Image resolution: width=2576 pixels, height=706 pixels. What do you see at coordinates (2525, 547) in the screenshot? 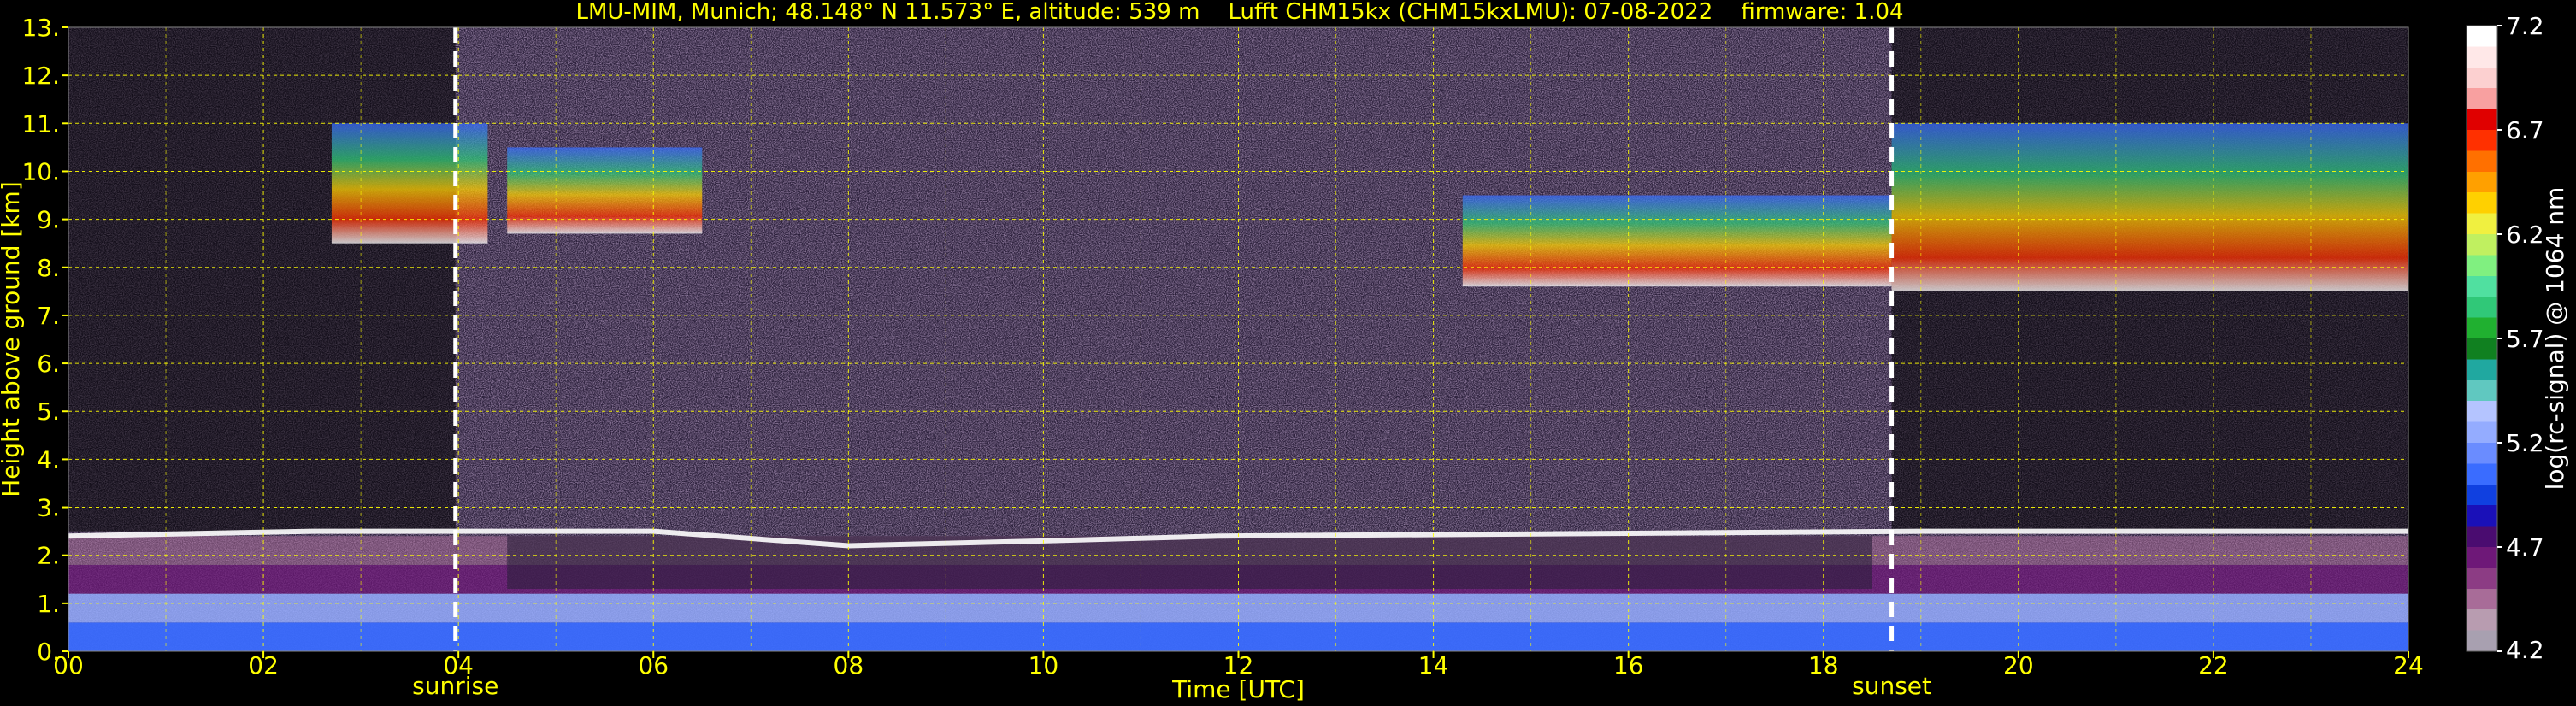
I see `colorbar-tick-label: 4.7` at bounding box center [2525, 547].